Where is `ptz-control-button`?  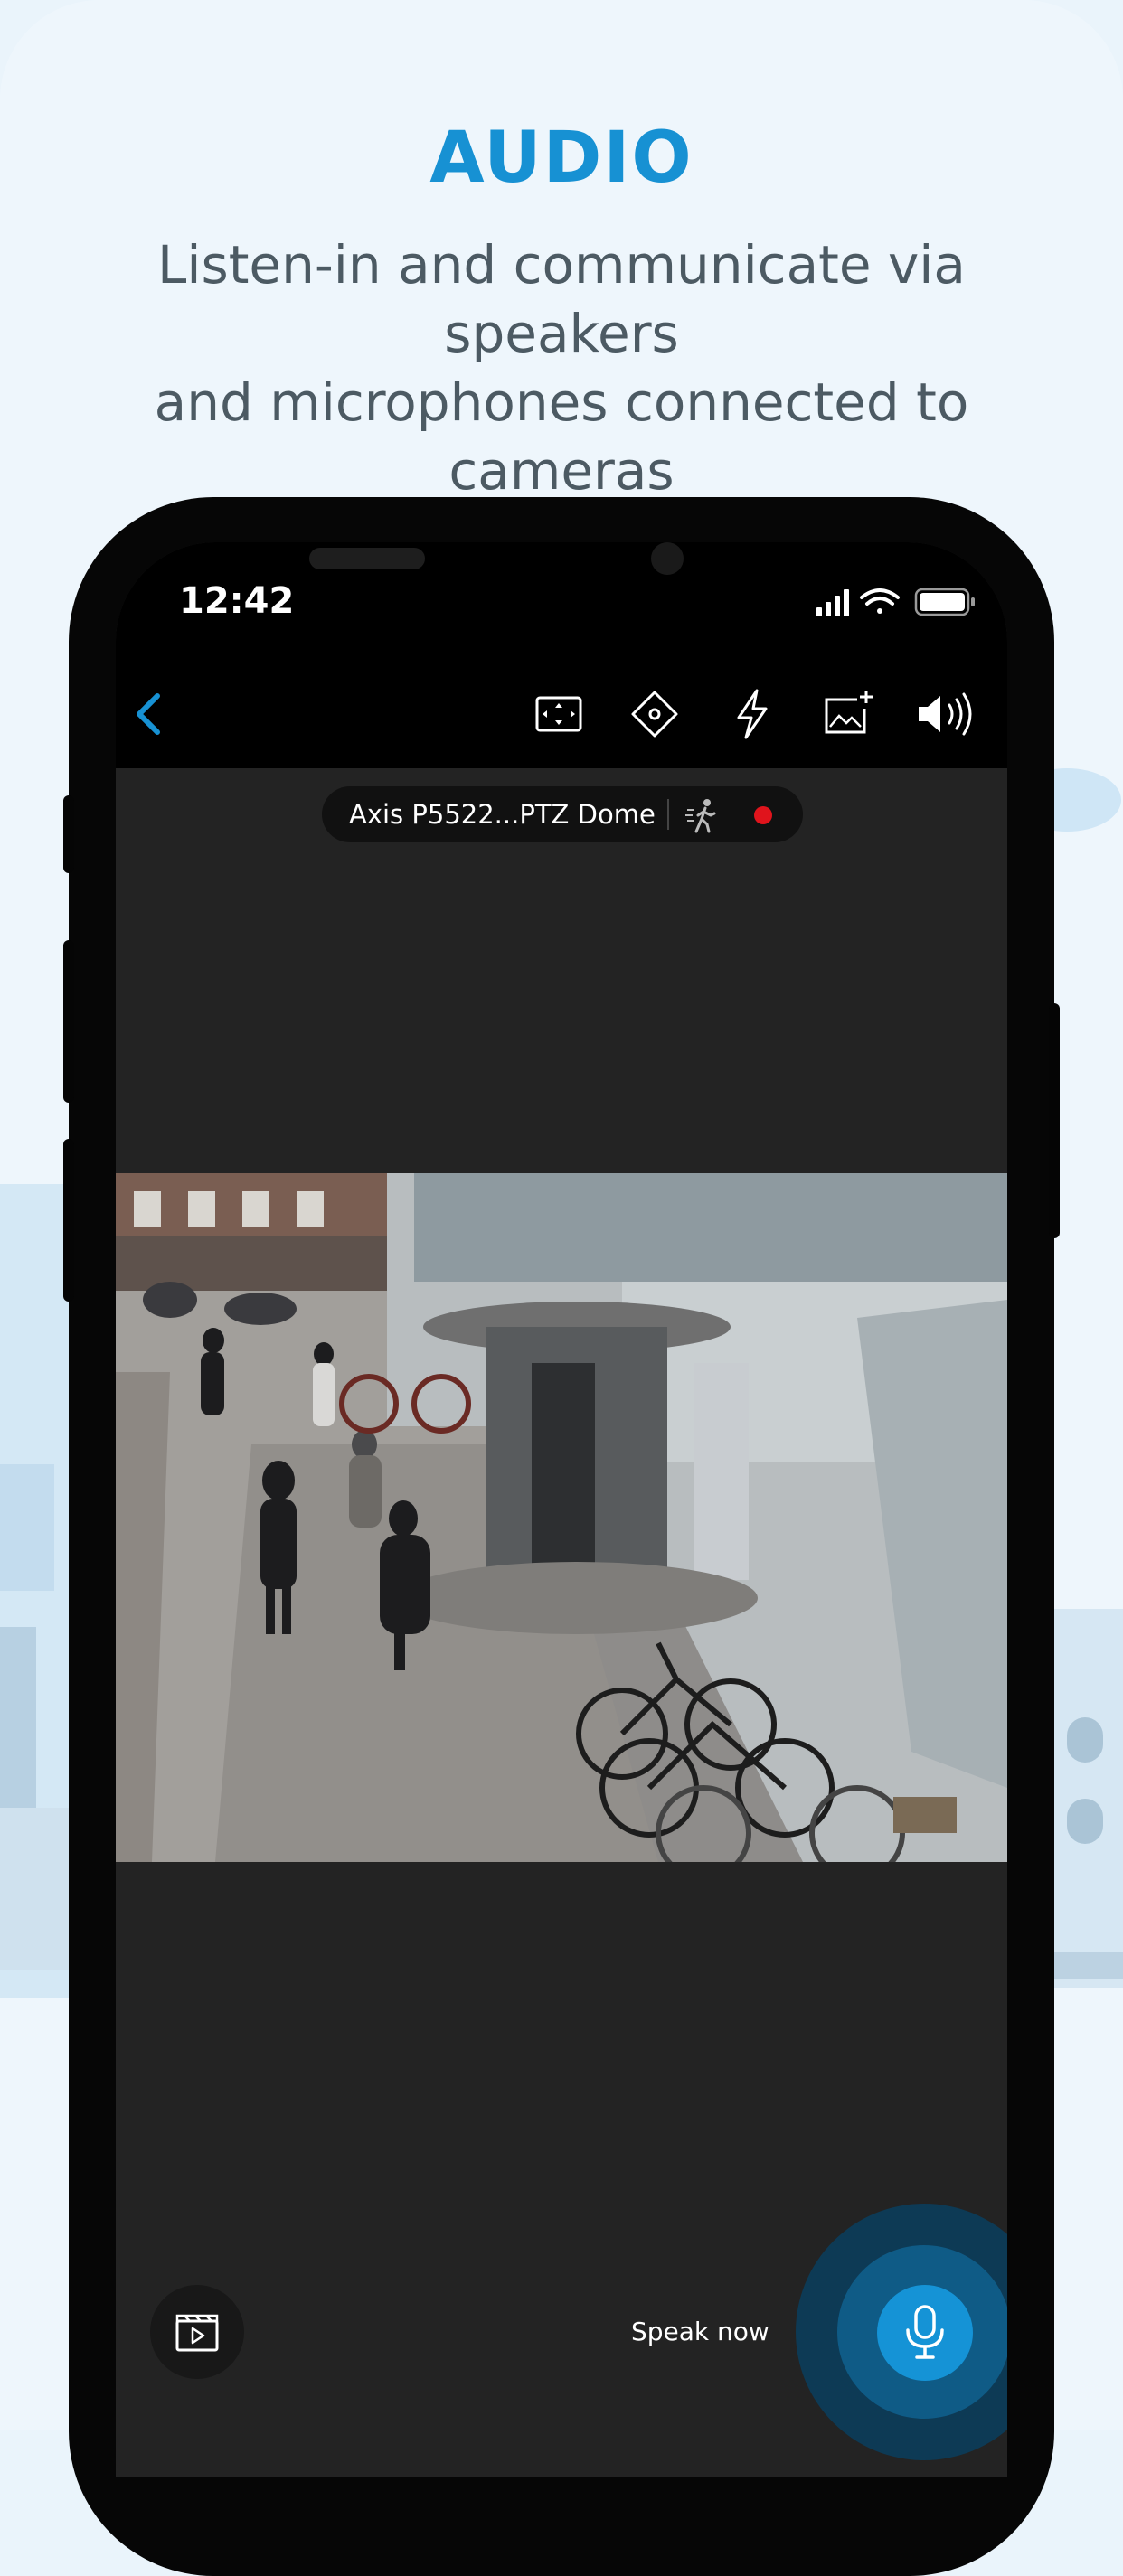 ptz-control-button is located at coordinates (654, 714).